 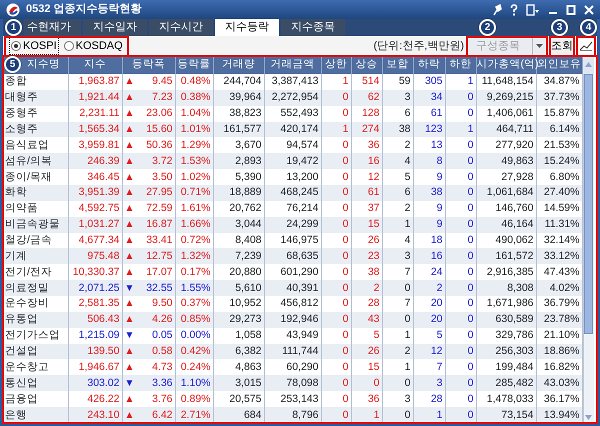 I want to click on table-cell: 19,472, so click(x=292, y=161).